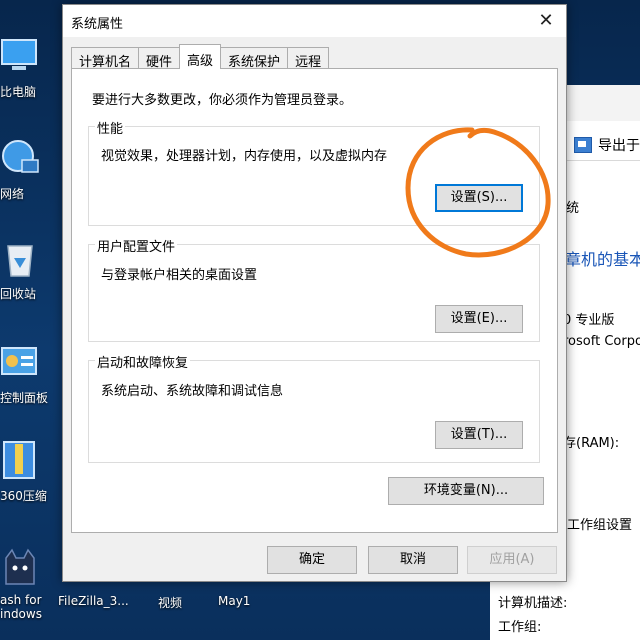 This screenshot has height=640, width=640. I want to click on tab-advanced: 高级, so click(200, 56).